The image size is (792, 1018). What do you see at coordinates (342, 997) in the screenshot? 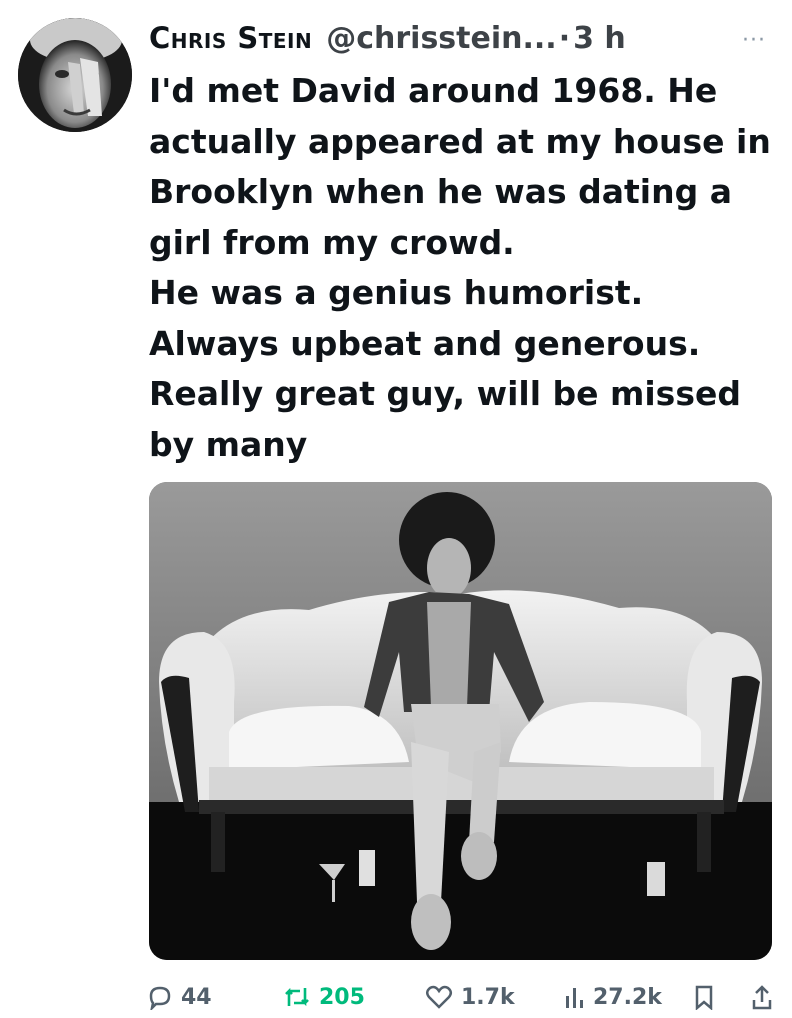
I see `retweet-count: 205` at bounding box center [342, 997].